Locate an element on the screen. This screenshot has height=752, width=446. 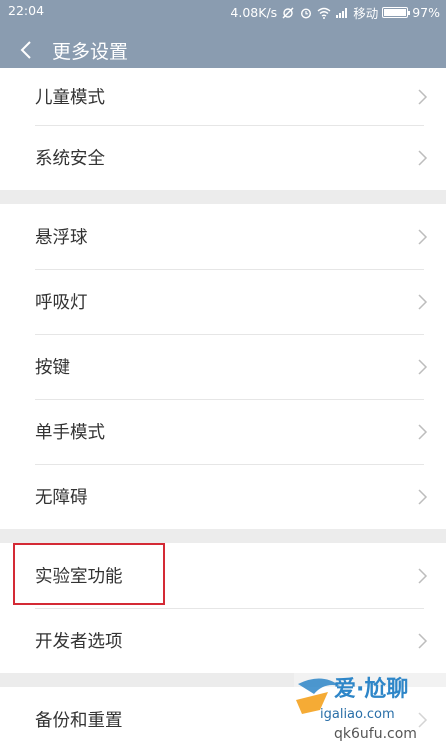
alarm-icon is located at coordinates (306, 13).